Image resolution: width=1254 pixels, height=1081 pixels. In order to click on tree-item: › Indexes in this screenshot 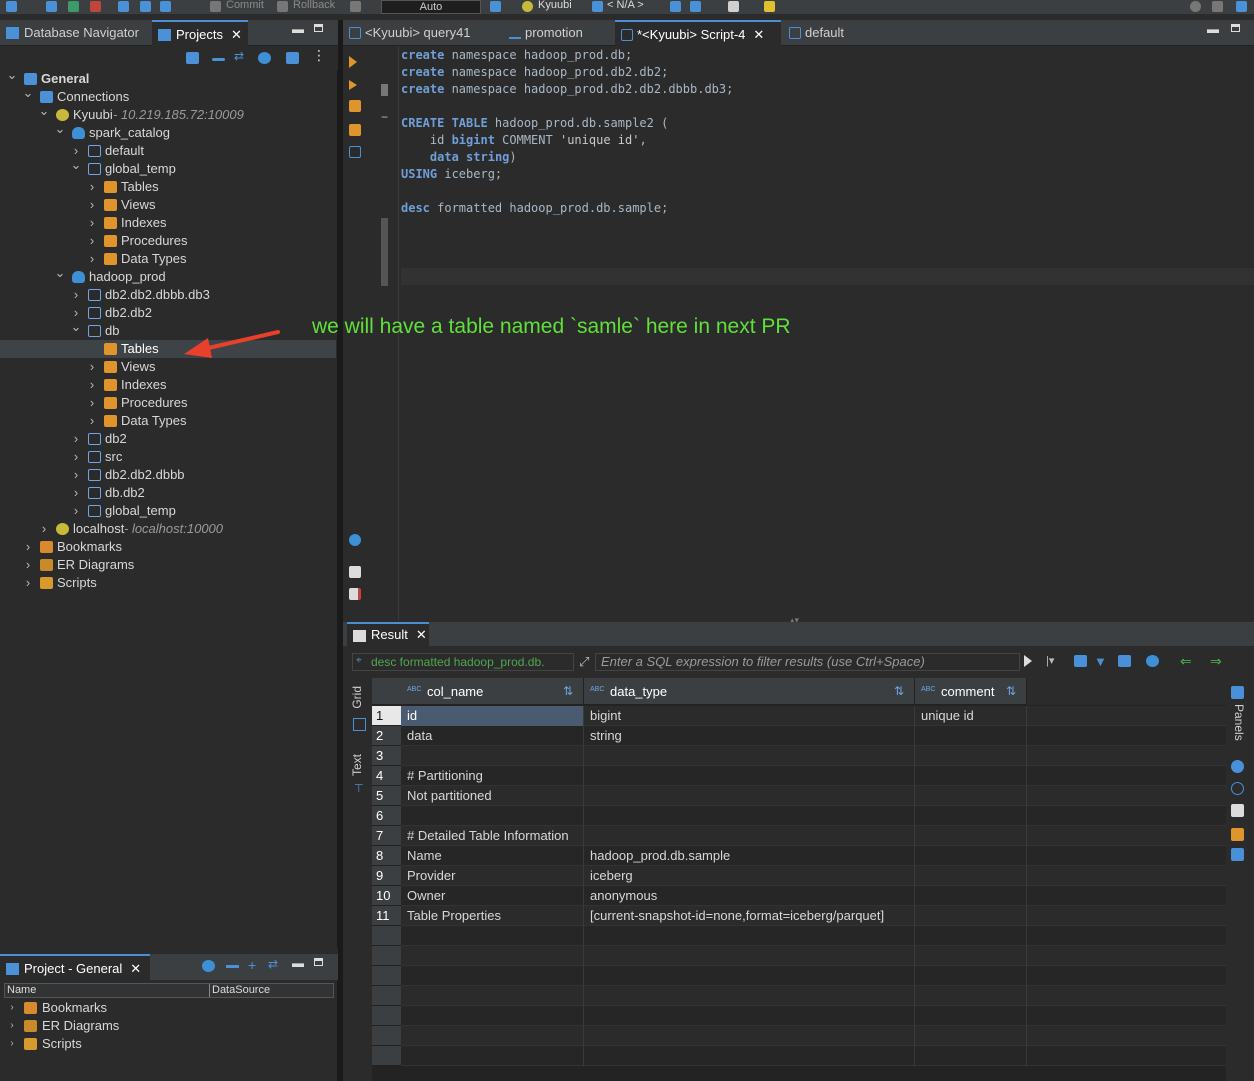, I will do `click(168, 385)`.